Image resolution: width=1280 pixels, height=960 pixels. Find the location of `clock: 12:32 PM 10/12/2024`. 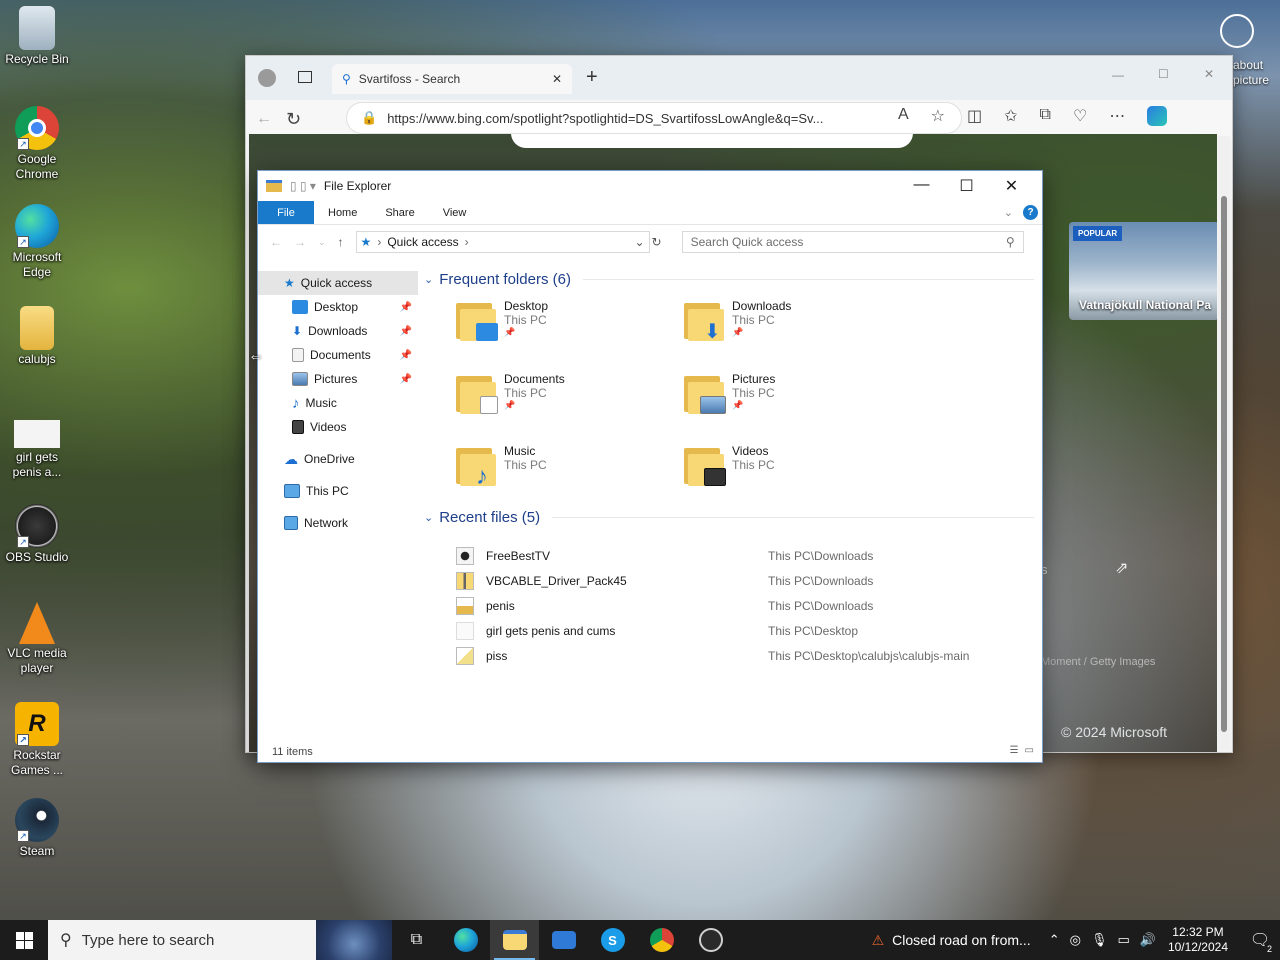

clock: 12:32 PM 10/12/2024 is located at coordinates (1202, 940).